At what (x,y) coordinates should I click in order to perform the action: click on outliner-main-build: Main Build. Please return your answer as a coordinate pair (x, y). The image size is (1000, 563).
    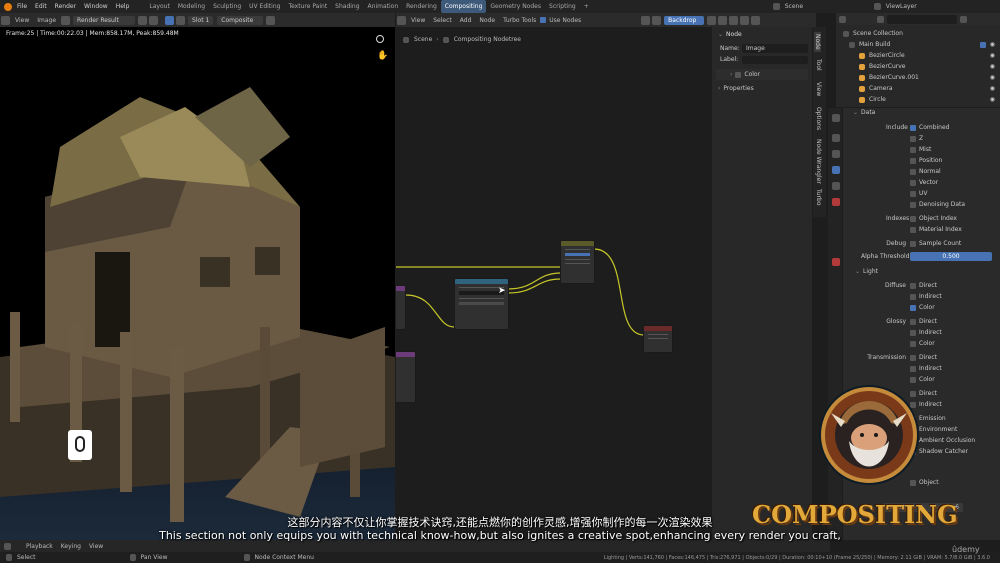
    Looking at the image, I should click on (873, 44).